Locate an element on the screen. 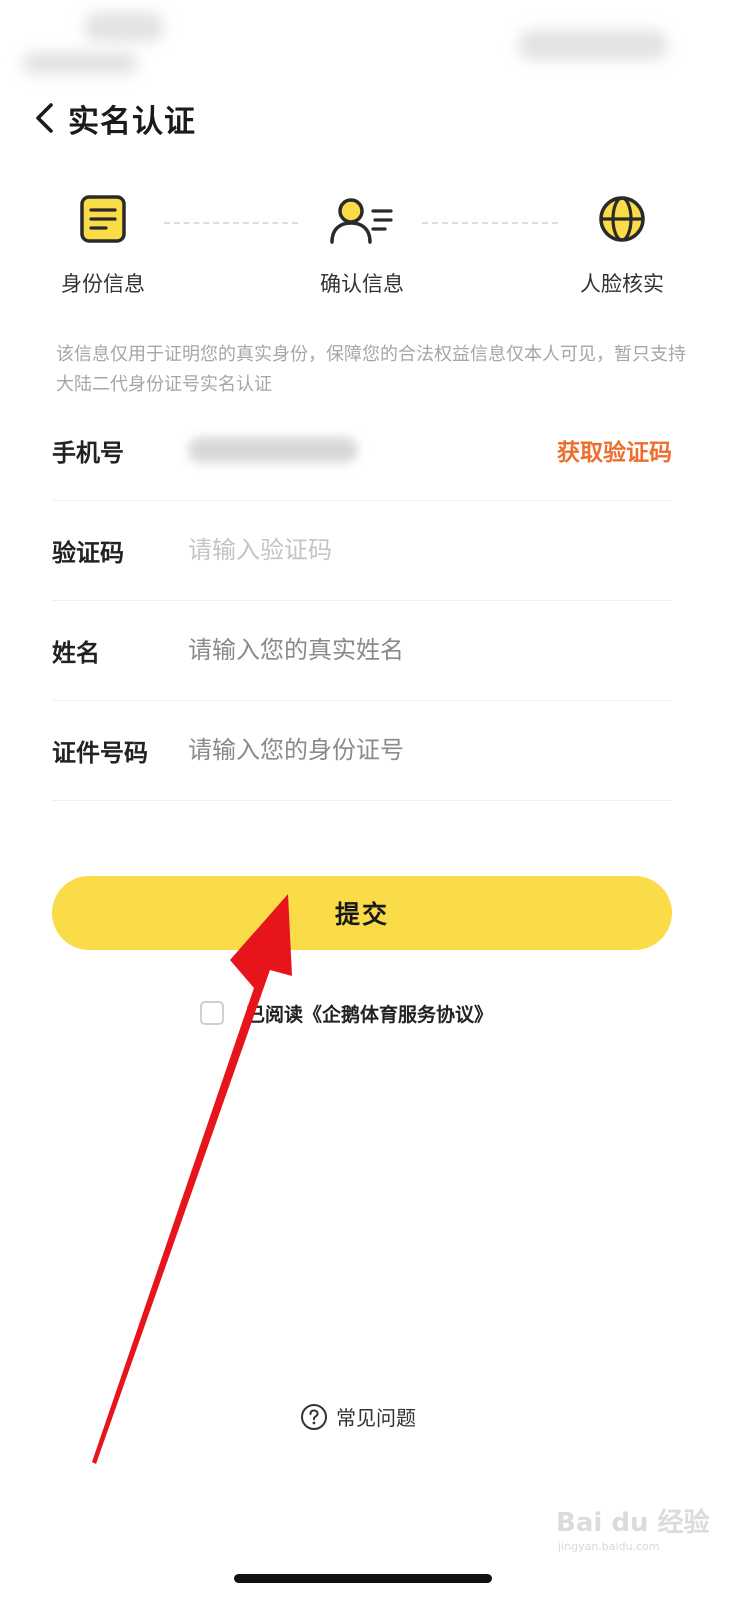 This screenshot has height=1600, width=739. back-button is located at coordinates (49, 118).